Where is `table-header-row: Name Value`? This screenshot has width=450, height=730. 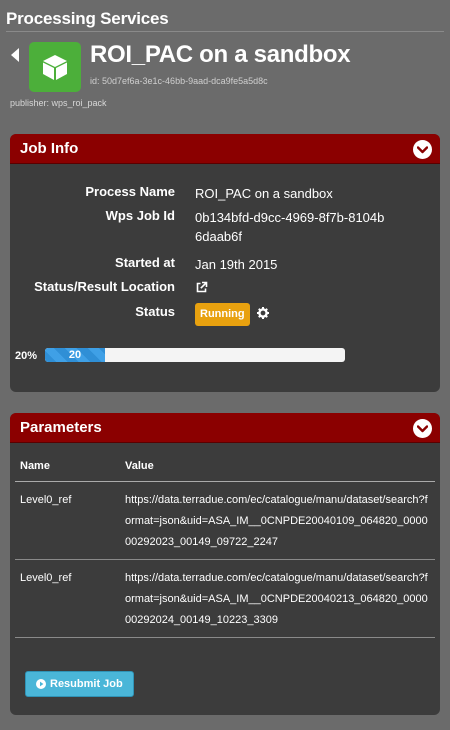 table-header-row: Name Value is located at coordinates (225, 467).